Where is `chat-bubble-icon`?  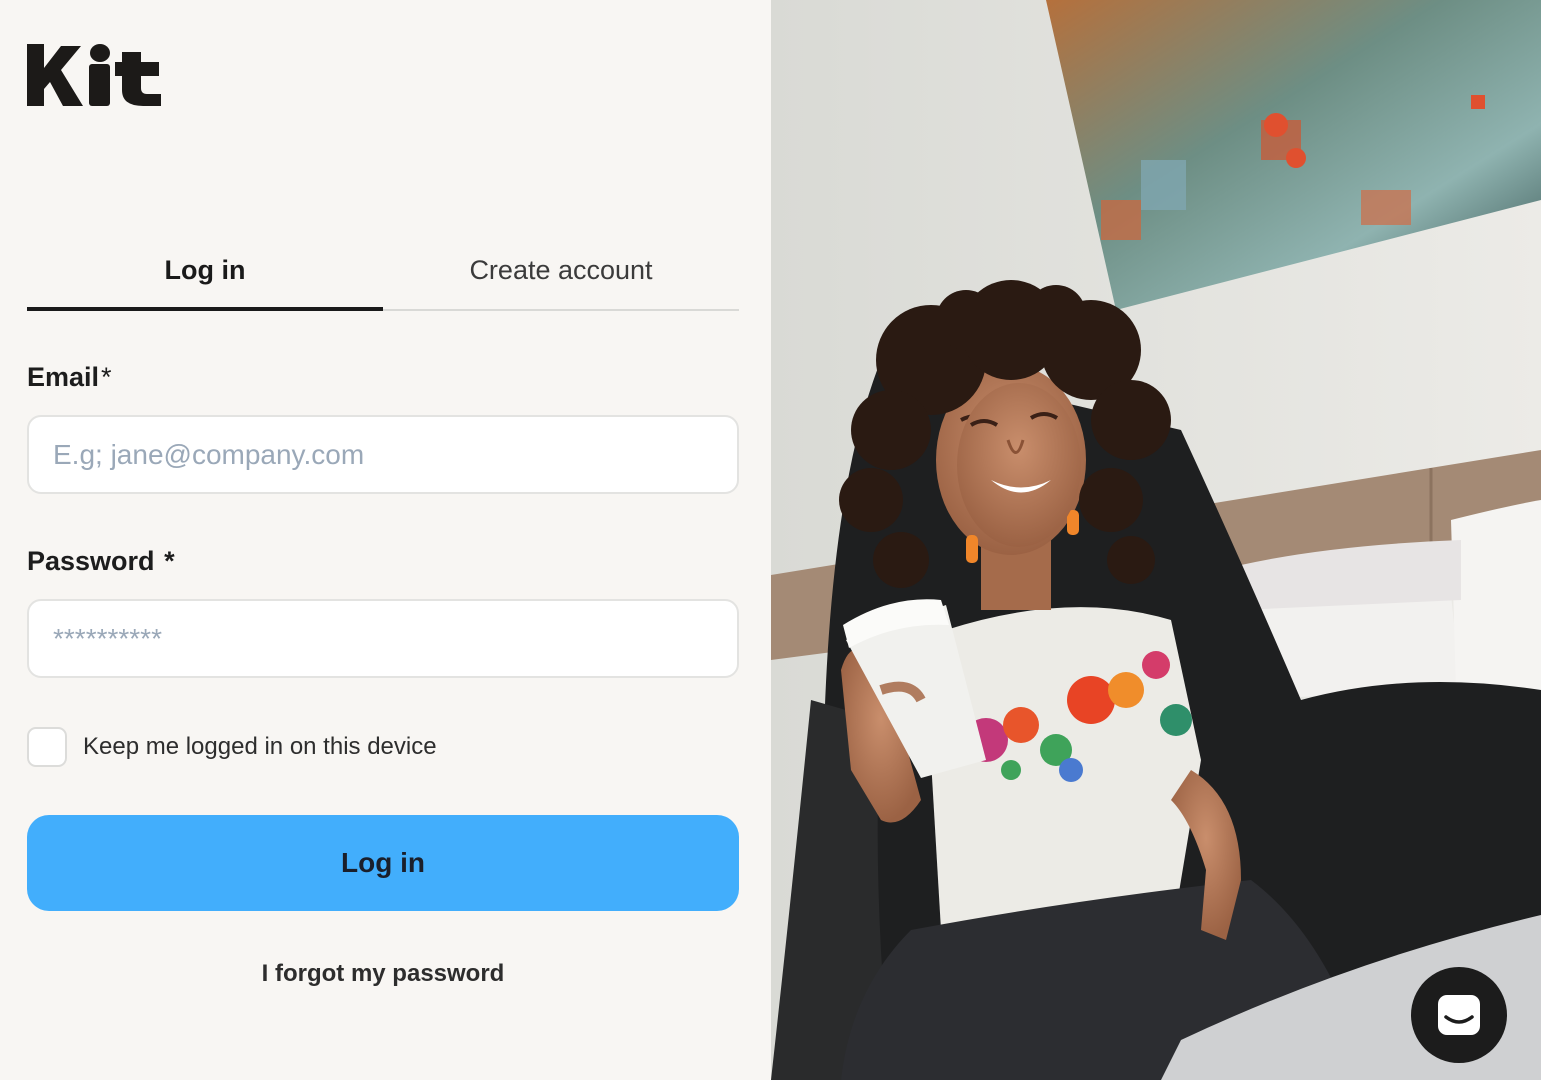
chat-bubble-icon is located at coordinates (1459, 1015).